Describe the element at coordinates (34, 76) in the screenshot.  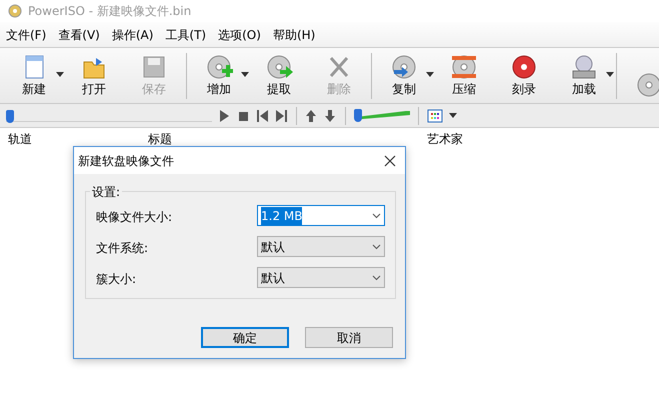
I see `toolbar-button: 新建` at that location.